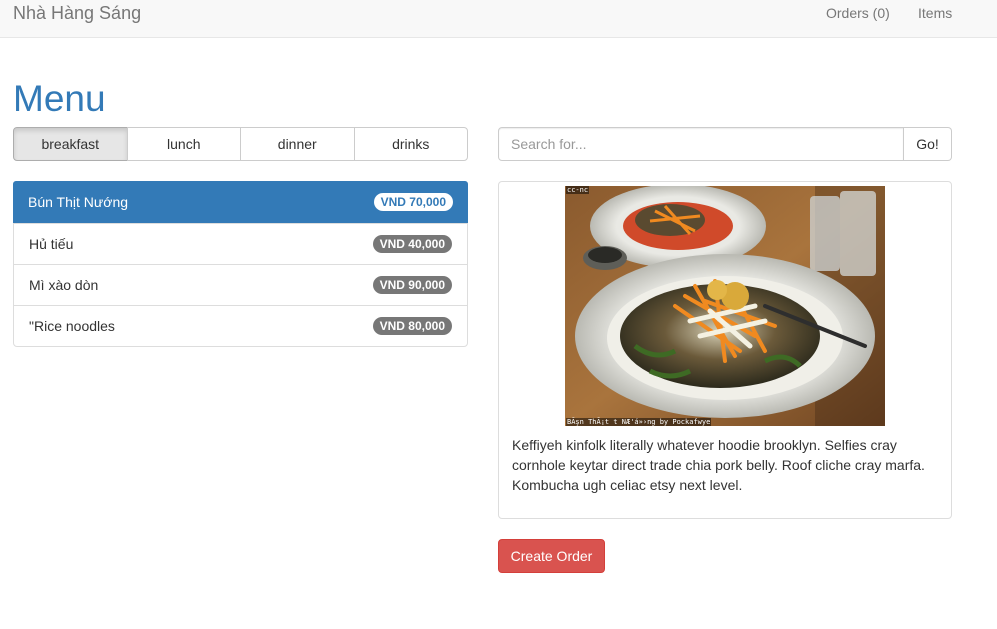 This screenshot has width=997, height=629. I want to click on search-group: Go!, so click(725, 144).